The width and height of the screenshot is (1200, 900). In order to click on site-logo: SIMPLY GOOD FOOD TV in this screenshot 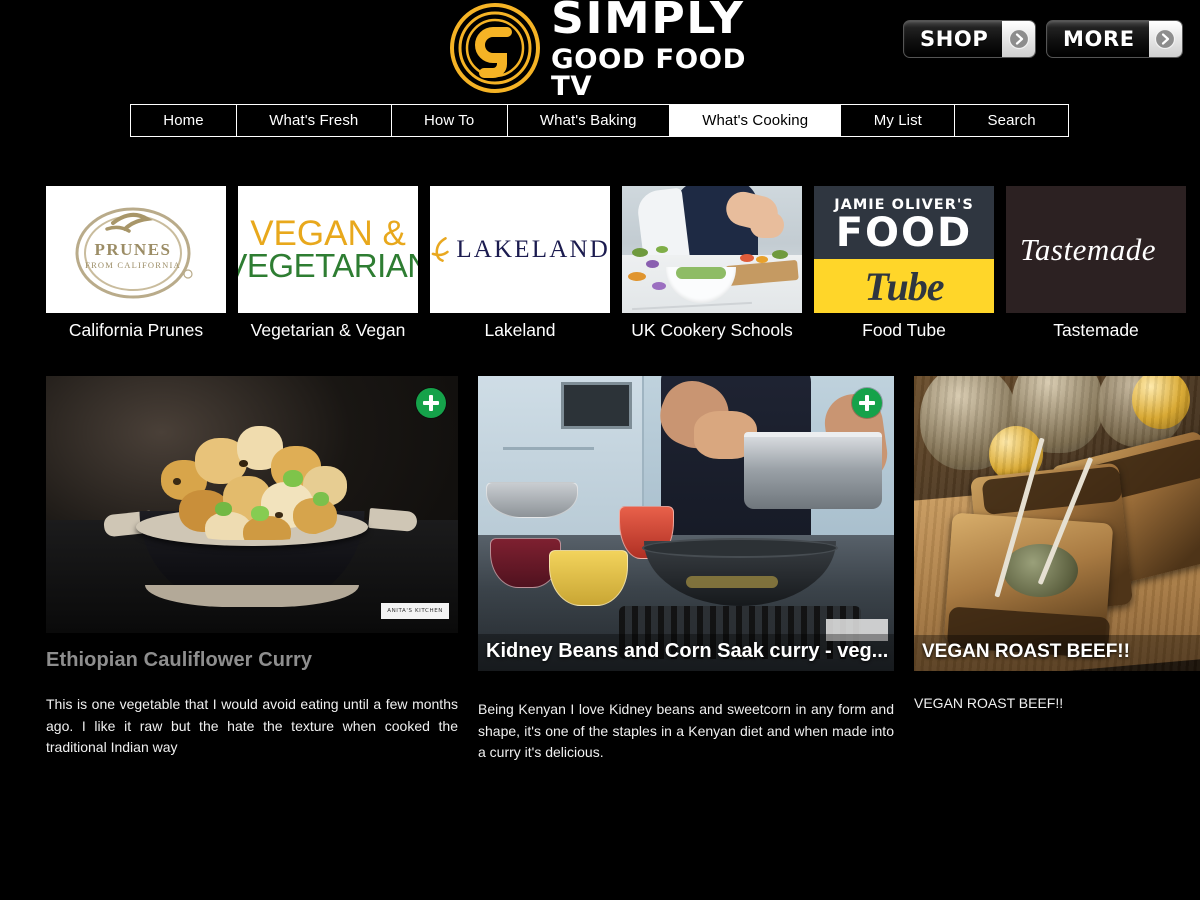, I will do `click(599, 50)`.